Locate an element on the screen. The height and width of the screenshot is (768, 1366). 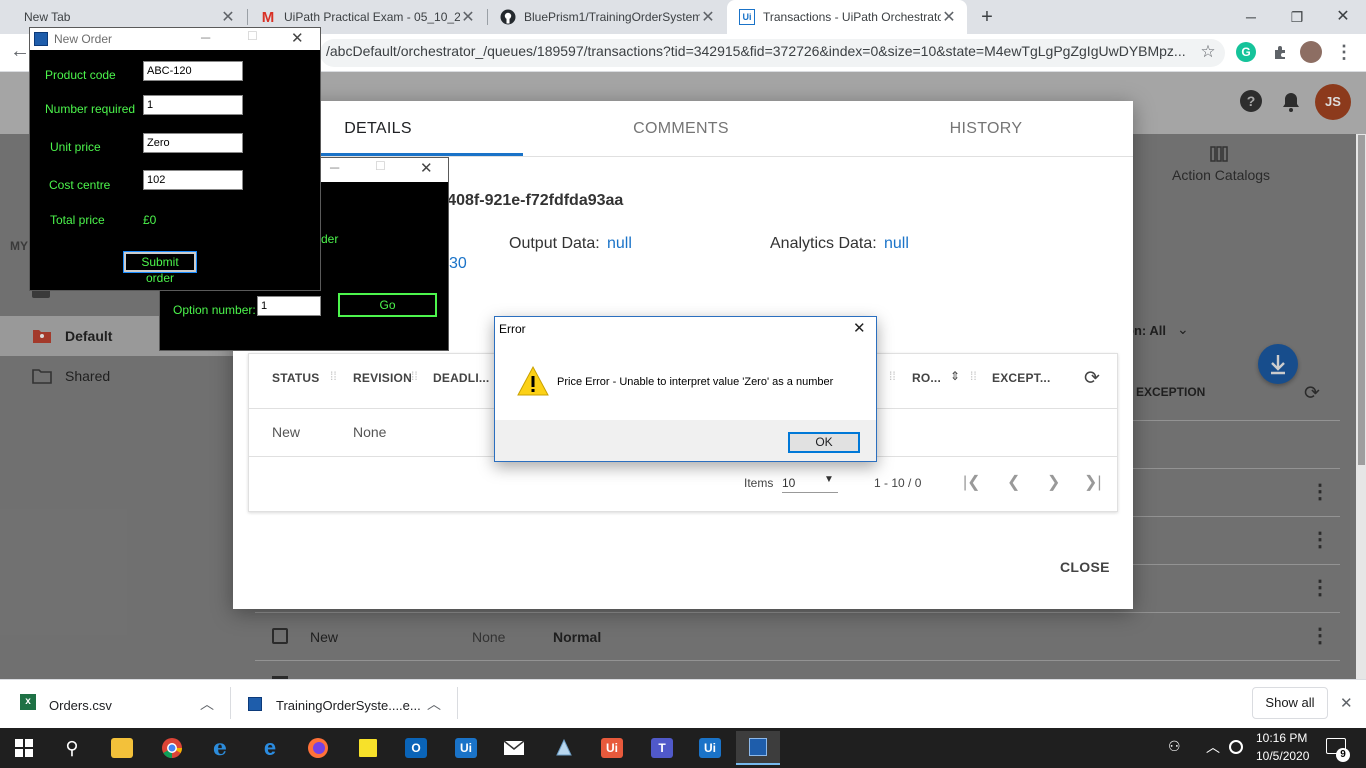
tab-history: HISTORY is located at coordinates (986, 128).